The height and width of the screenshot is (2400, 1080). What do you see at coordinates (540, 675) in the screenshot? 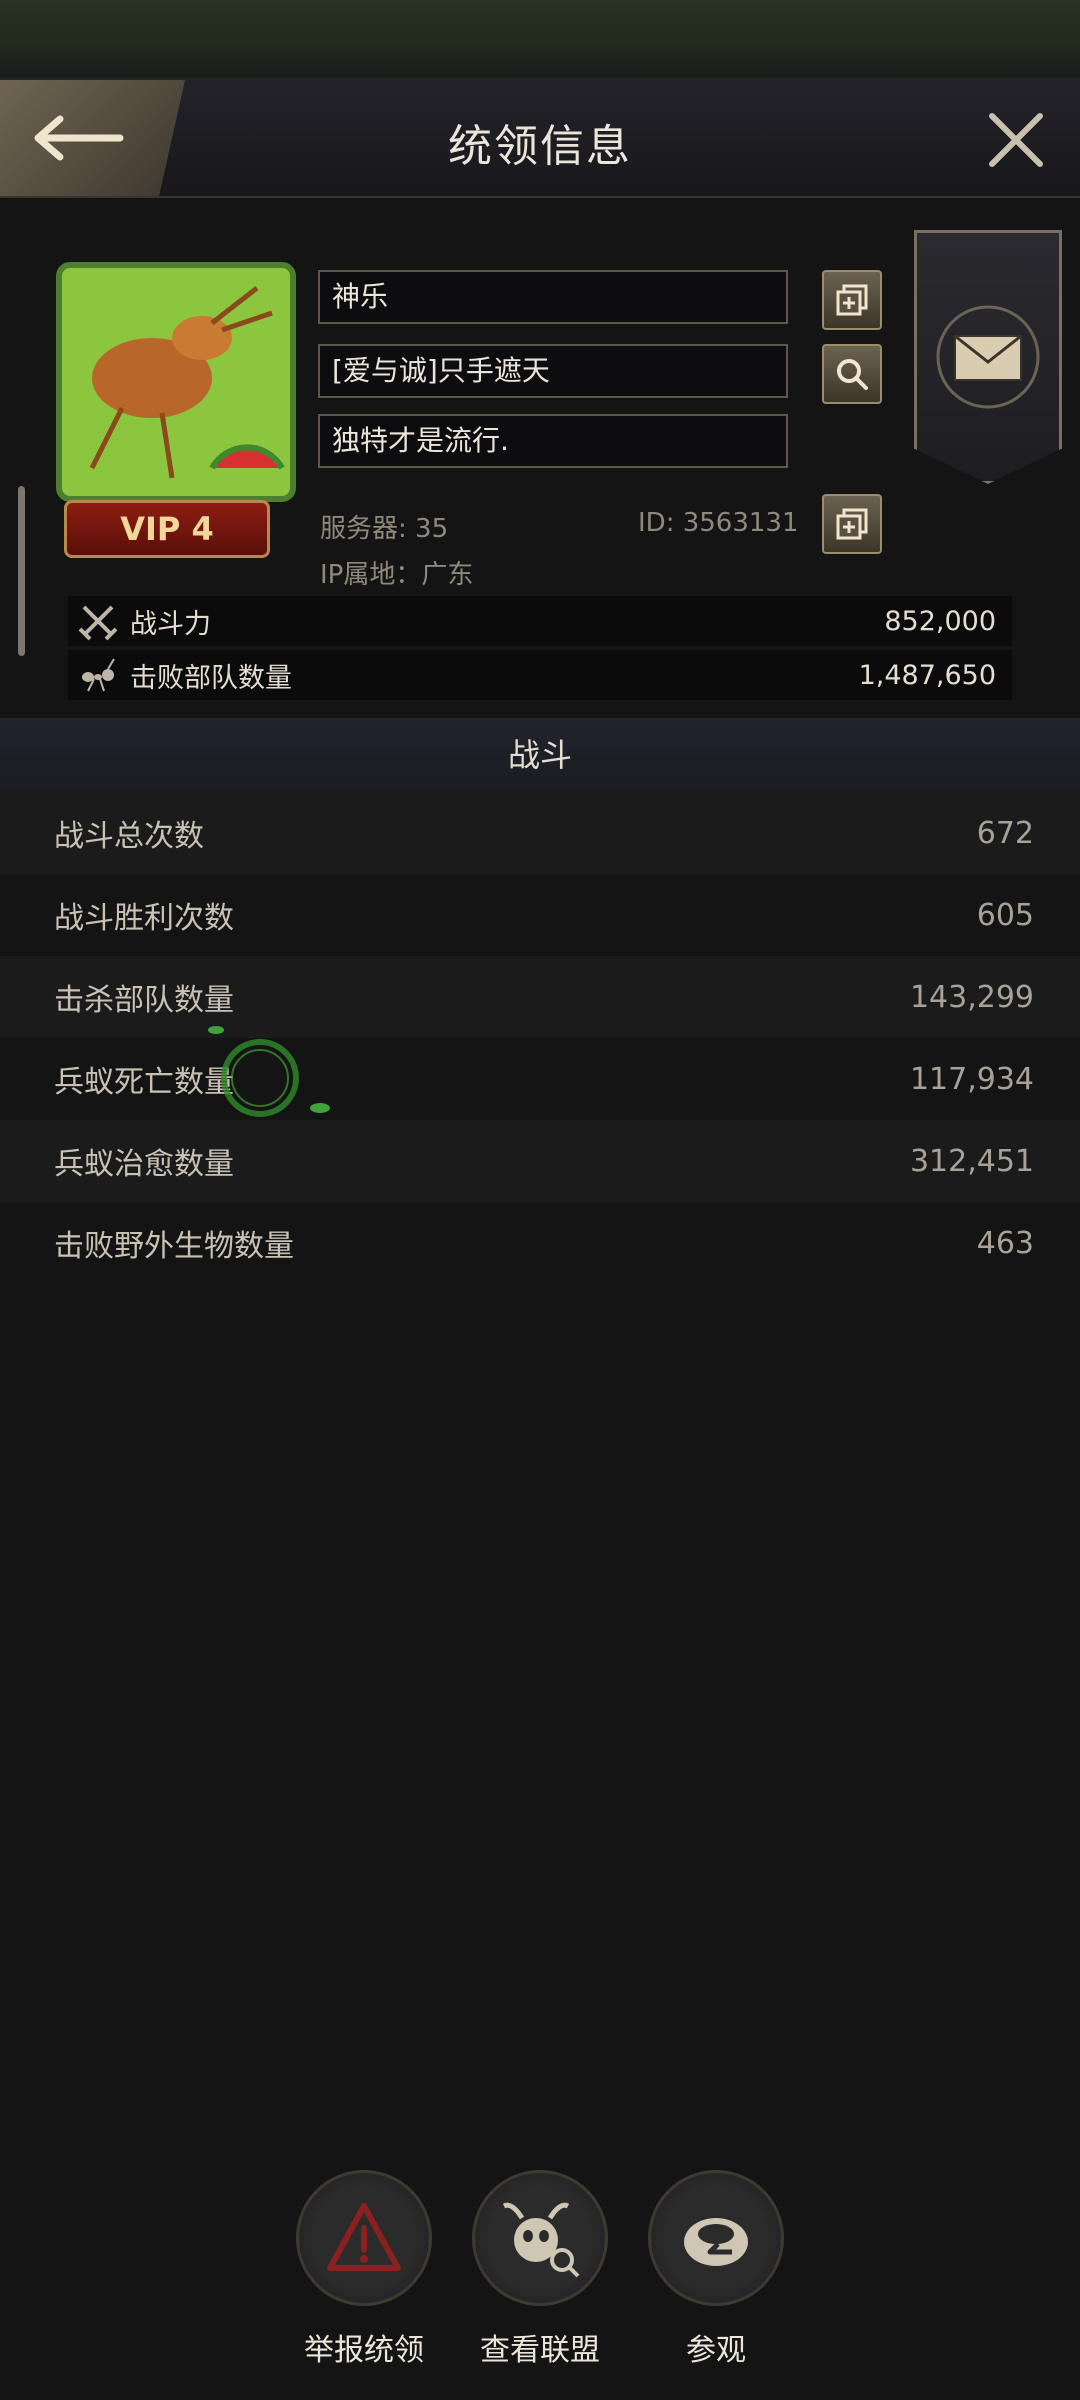
I see `troops-defeated-row: 击败部队数量 1,487,650` at bounding box center [540, 675].